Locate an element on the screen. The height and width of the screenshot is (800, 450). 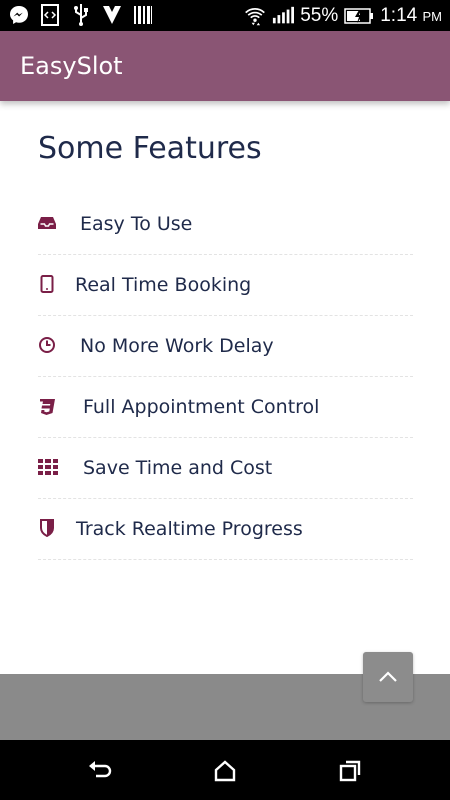
system-status: 55% 1:14 PM is located at coordinates (343, 15).